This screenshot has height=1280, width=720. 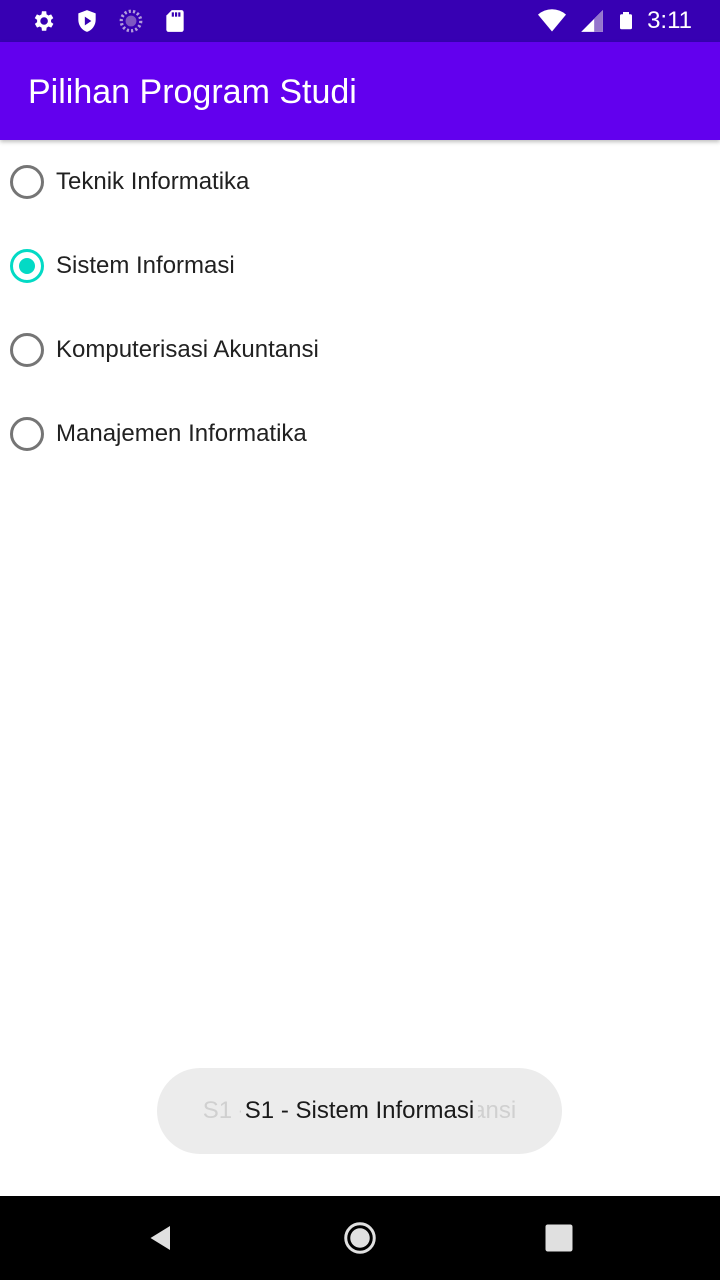 I want to click on signal-icon, so click(x=592, y=21).